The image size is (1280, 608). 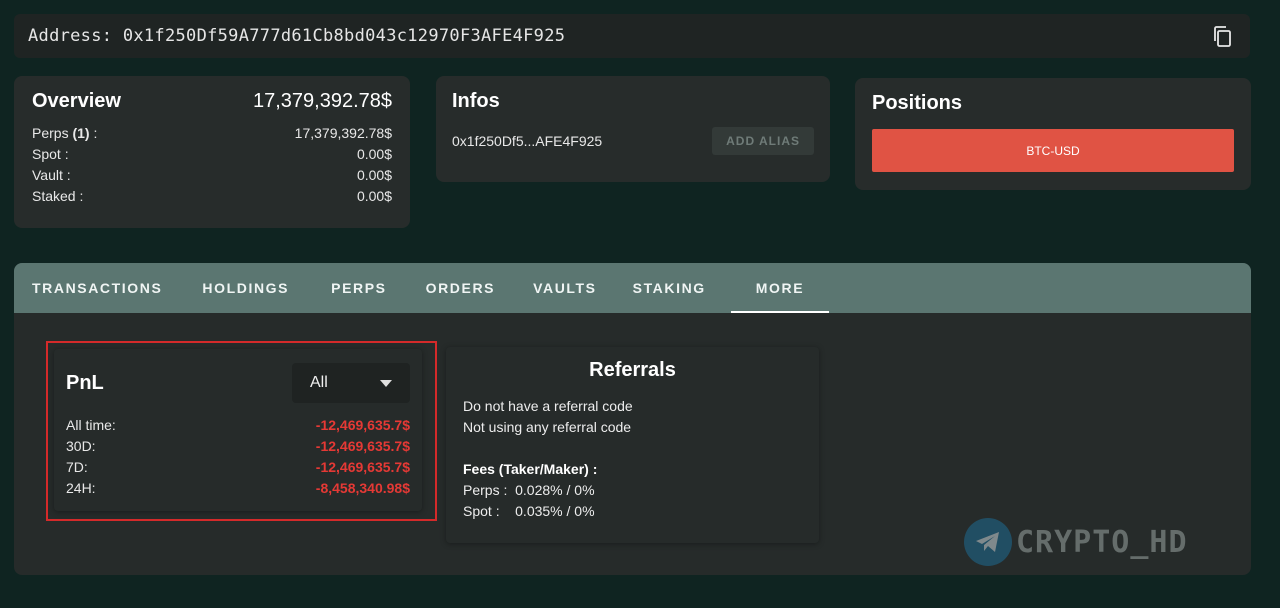 I want to click on pnl-row-7d: 7D: -12,469,635.7$, so click(x=238, y=467).